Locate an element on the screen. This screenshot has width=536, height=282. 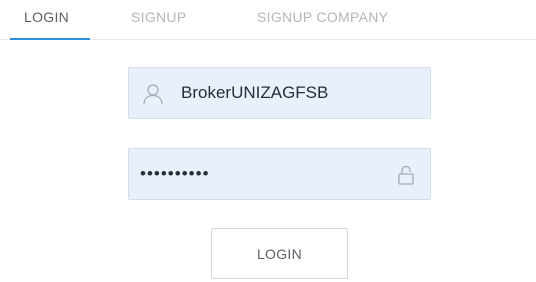
password-input is located at coordinates (260, 174).